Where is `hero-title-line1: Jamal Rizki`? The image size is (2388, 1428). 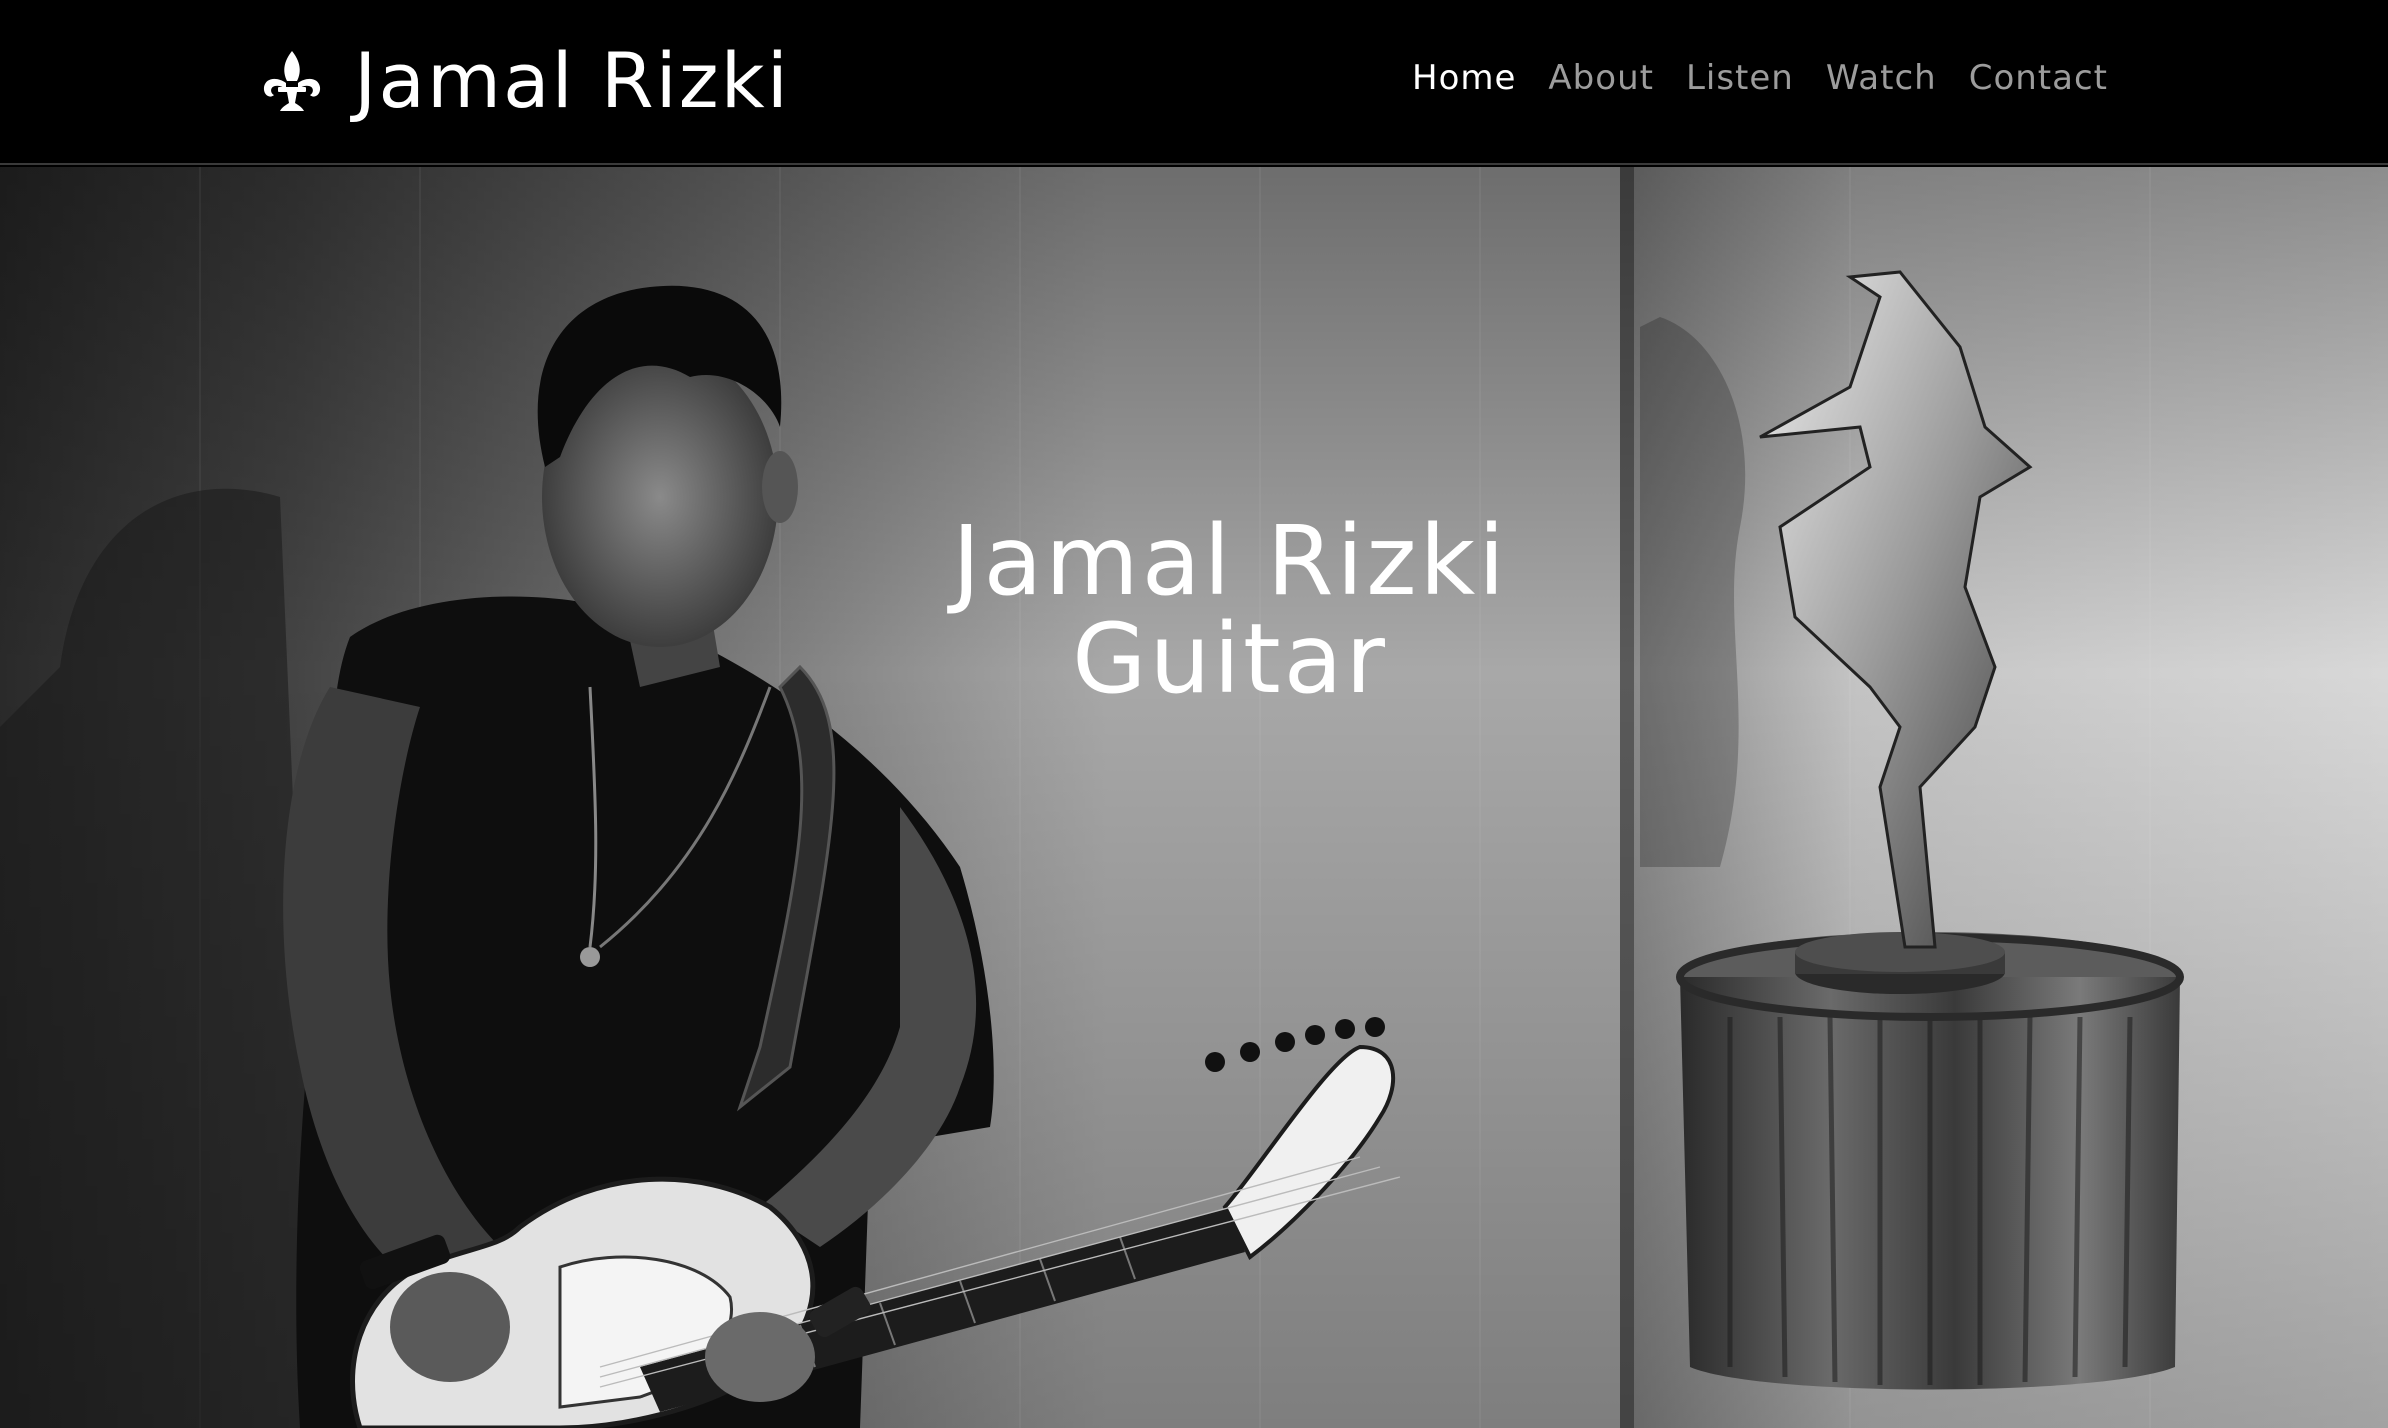
hero-title-line1: Jamal Rizki is located at coordinates (1230, 561).